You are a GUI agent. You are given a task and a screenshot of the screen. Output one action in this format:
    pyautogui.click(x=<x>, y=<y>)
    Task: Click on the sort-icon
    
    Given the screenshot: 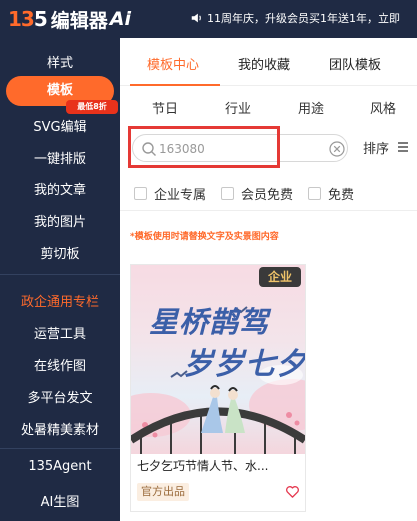 What is the action you would take?
    pyautogui.click(x=403, y=147)
    